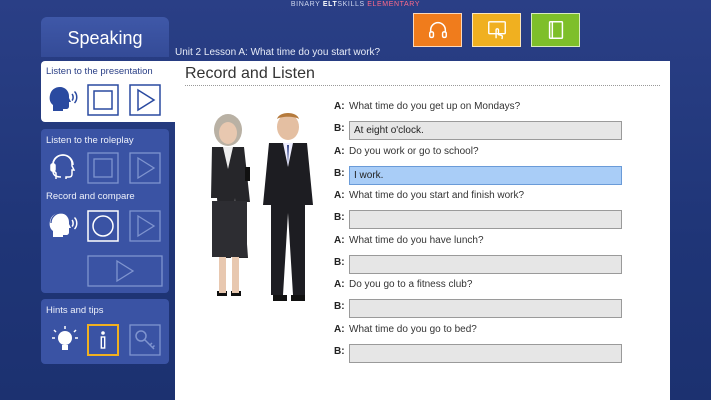 This screenshot has width=711, height=400. Describe the element at coordinates (422, 85) in the screenshot. I see `title-divider` at that location.